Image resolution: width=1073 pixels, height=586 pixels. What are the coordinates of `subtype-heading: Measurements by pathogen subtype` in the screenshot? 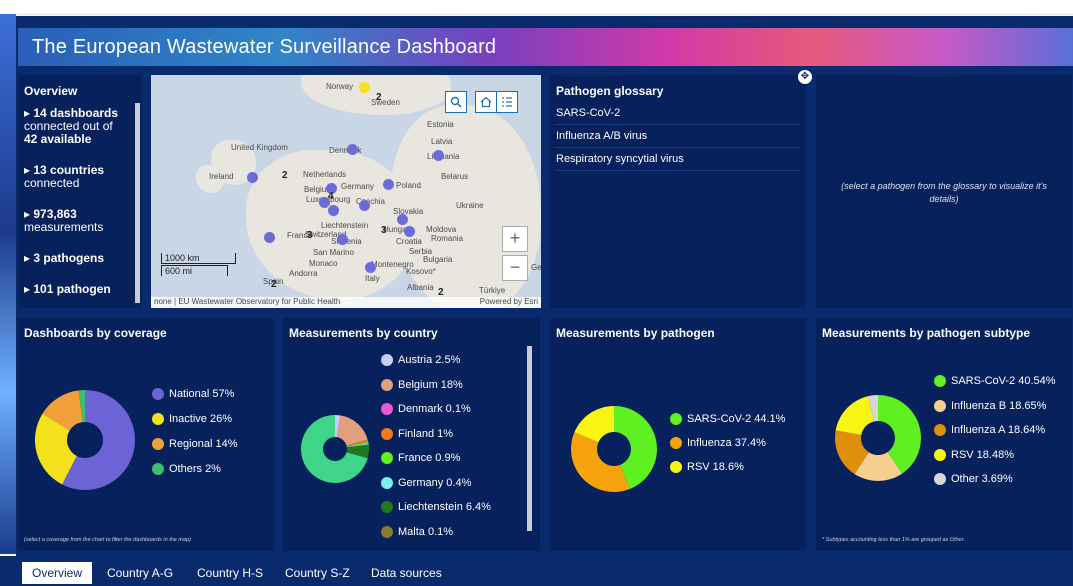 It's located at (926, 333).